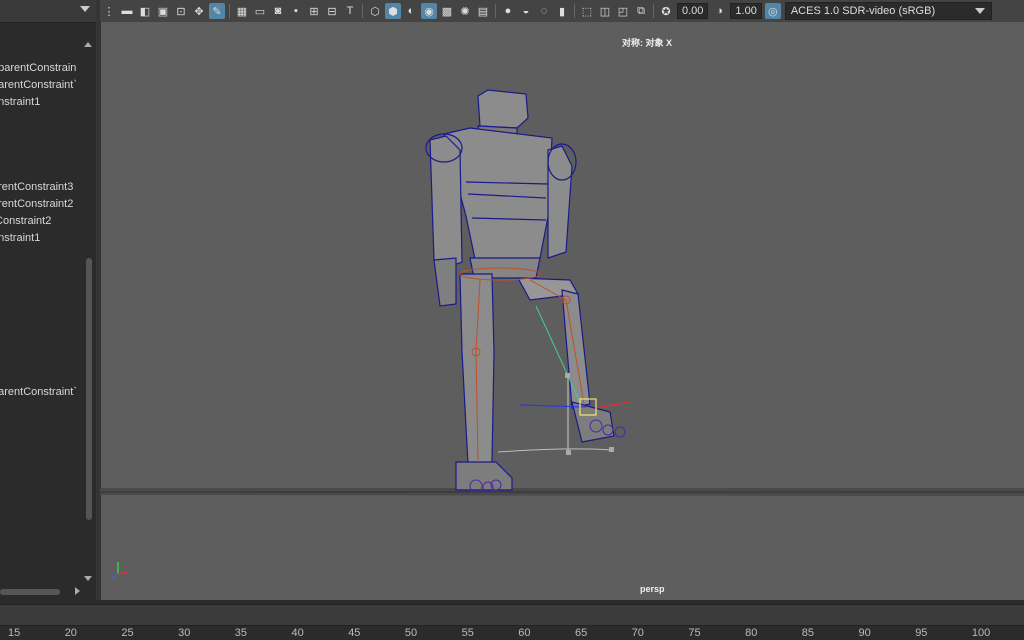 This screenshot has width=1024, height=640. Describe the element at coordinates (127, 633) in the screenshot. I see `time-tick-label: 25` at that location.